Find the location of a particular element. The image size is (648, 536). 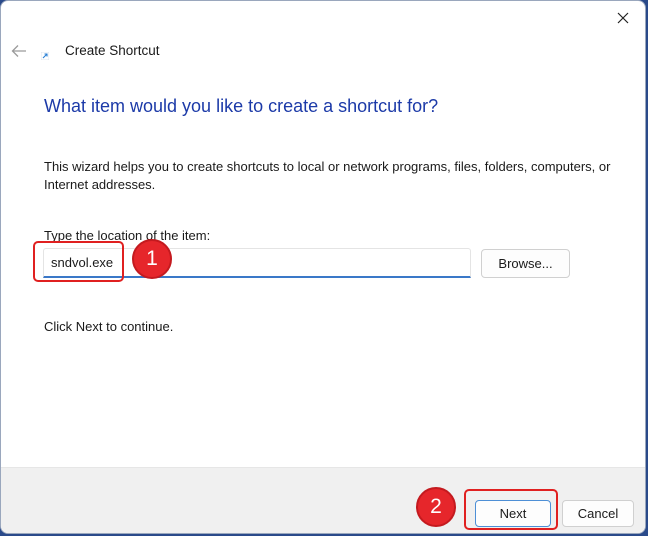

back-arrow-icon is located at coordinates (18, 51).